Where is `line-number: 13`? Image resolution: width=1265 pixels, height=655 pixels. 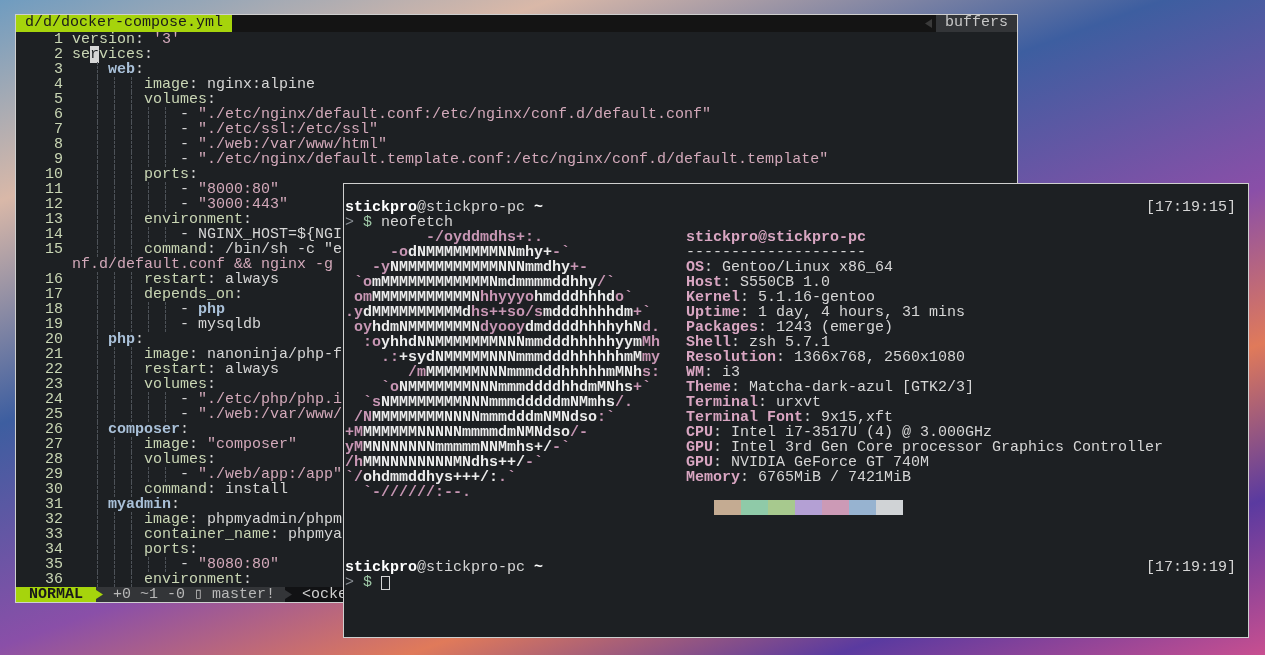 line-number: 13 is located at coordinates (53, 219).